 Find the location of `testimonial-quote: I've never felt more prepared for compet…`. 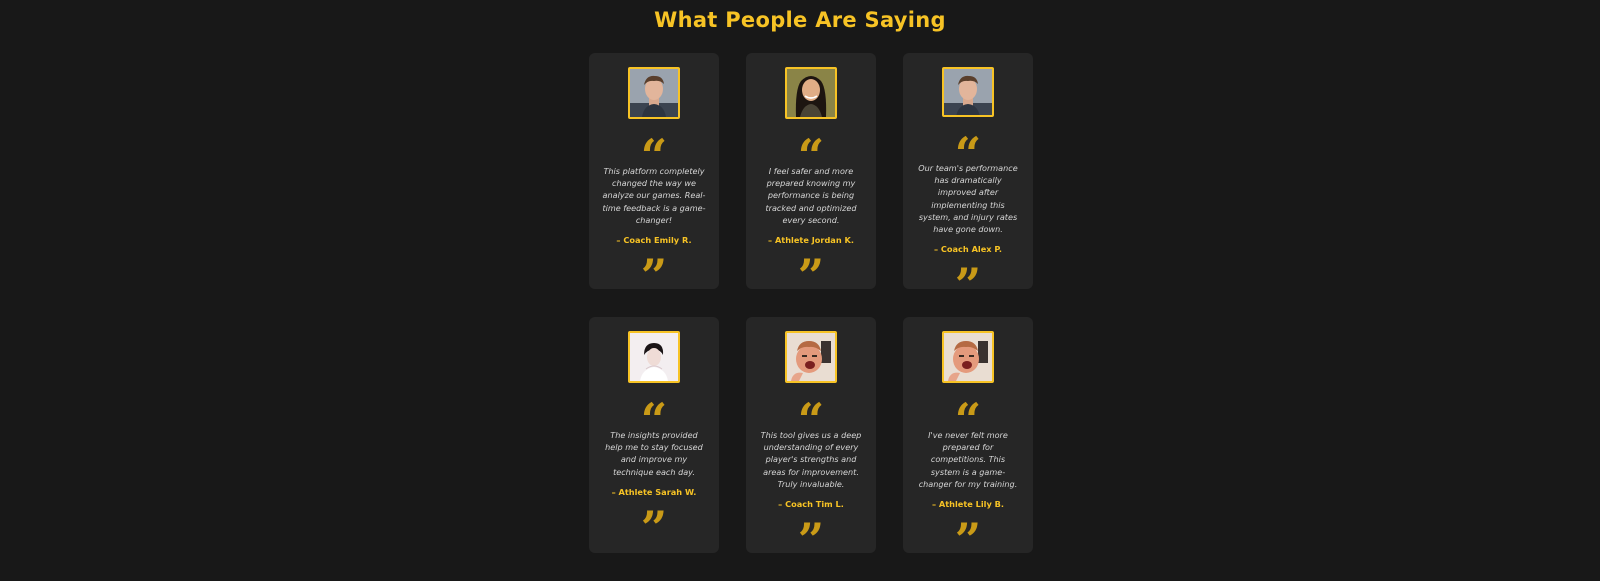

testimonial-quote: I've never felt more prepared for compet… is located at coordinates (968, 459).